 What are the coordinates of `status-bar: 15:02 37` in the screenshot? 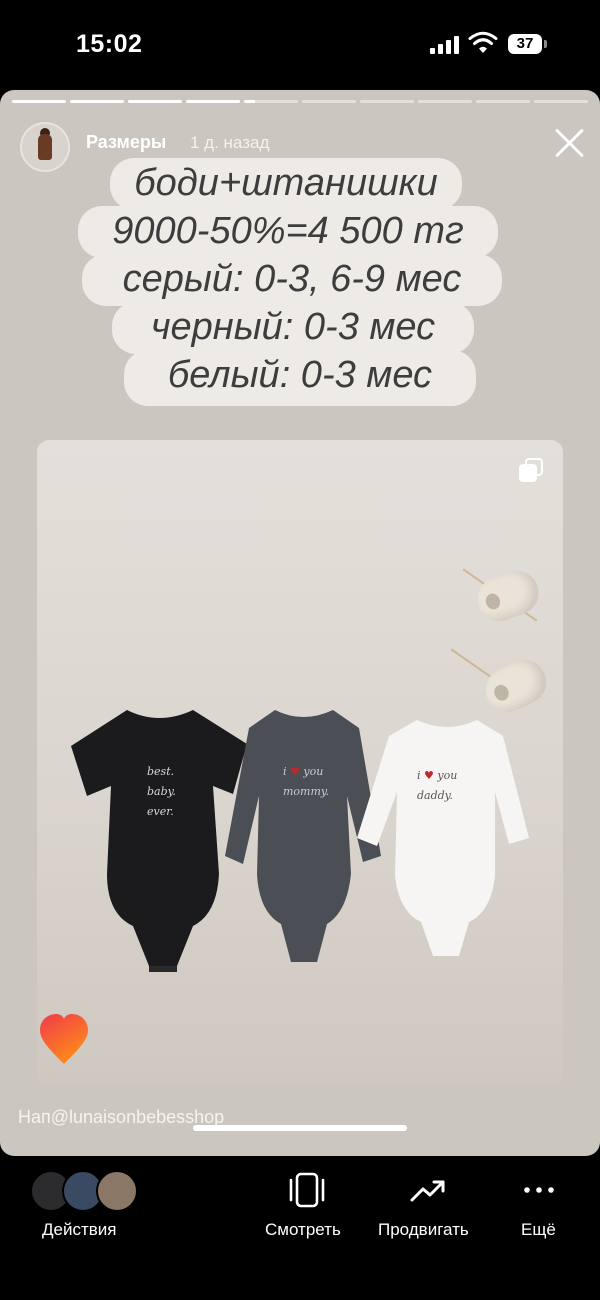 It's located at (300, 45).